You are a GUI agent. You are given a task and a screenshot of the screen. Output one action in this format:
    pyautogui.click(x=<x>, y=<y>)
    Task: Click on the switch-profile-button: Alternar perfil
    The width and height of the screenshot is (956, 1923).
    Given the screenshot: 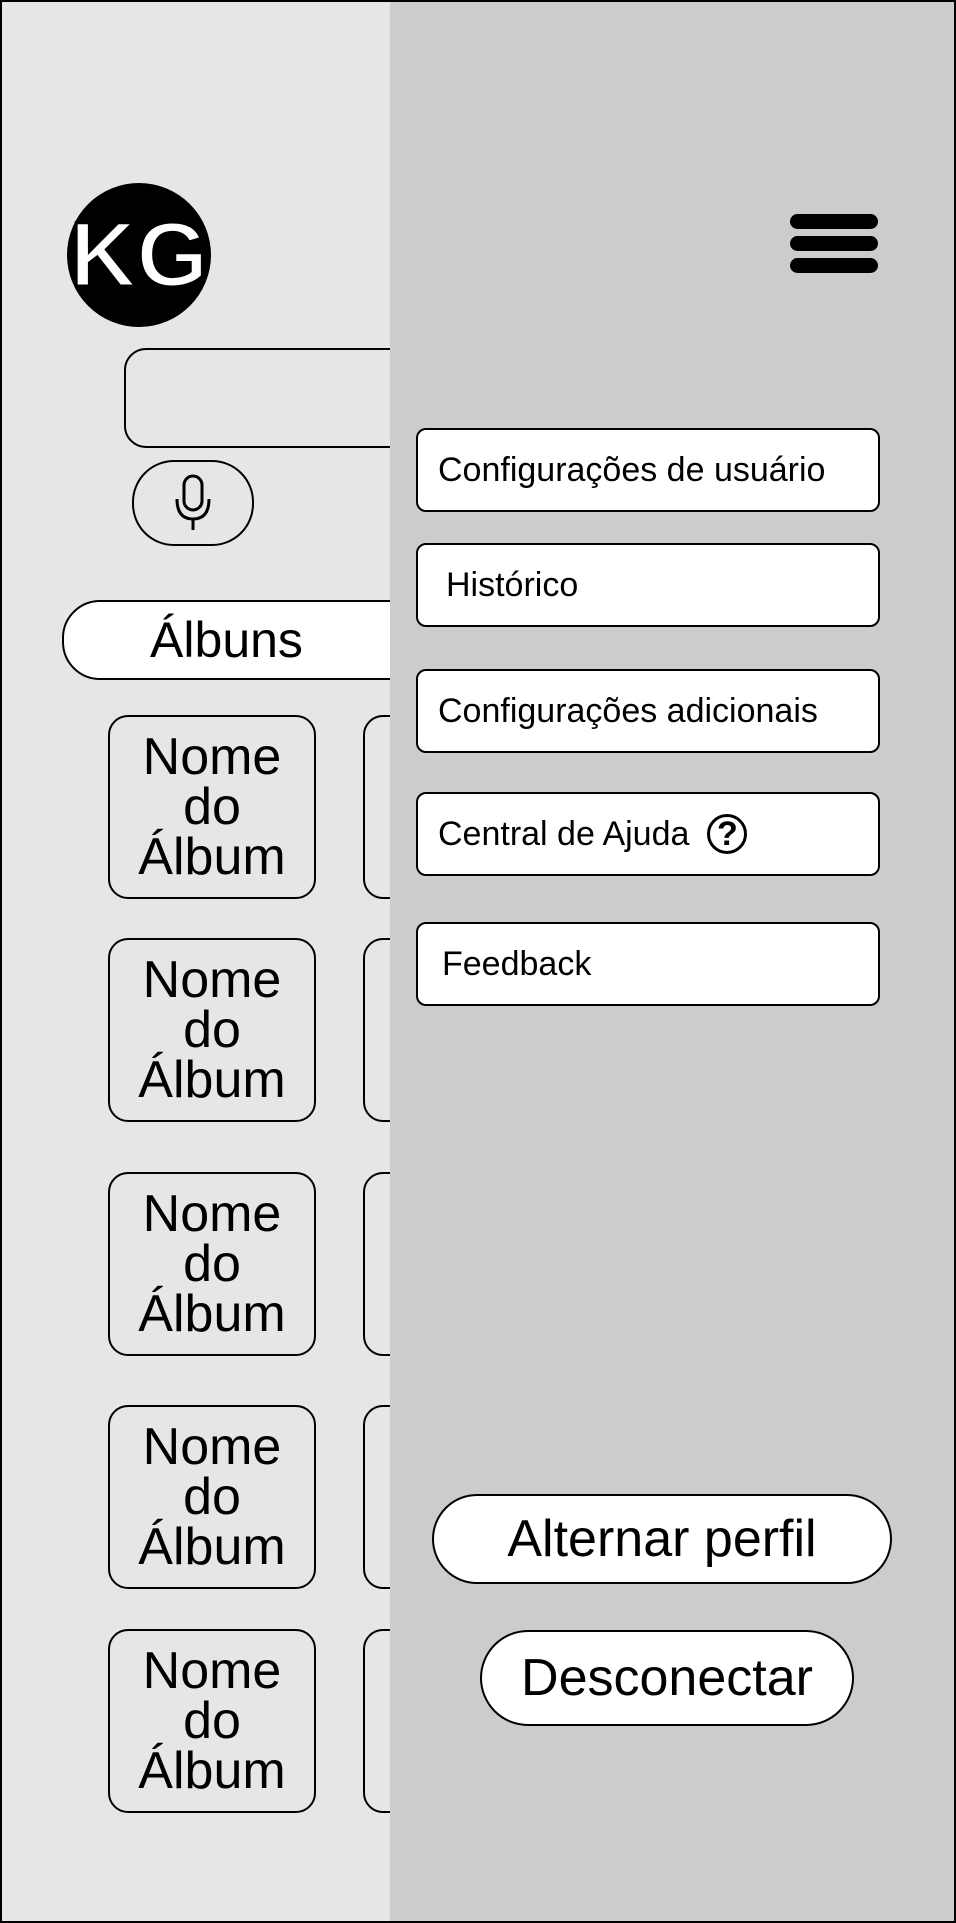 What is the action you would take?
    pyautogui.click(x=662, y=1539)
    